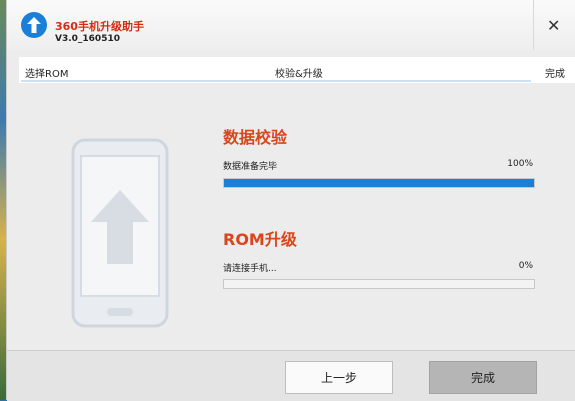  Describe the element at coordinates (121, 235) in the screenshot. I see `phone-upload-icon` at that location.